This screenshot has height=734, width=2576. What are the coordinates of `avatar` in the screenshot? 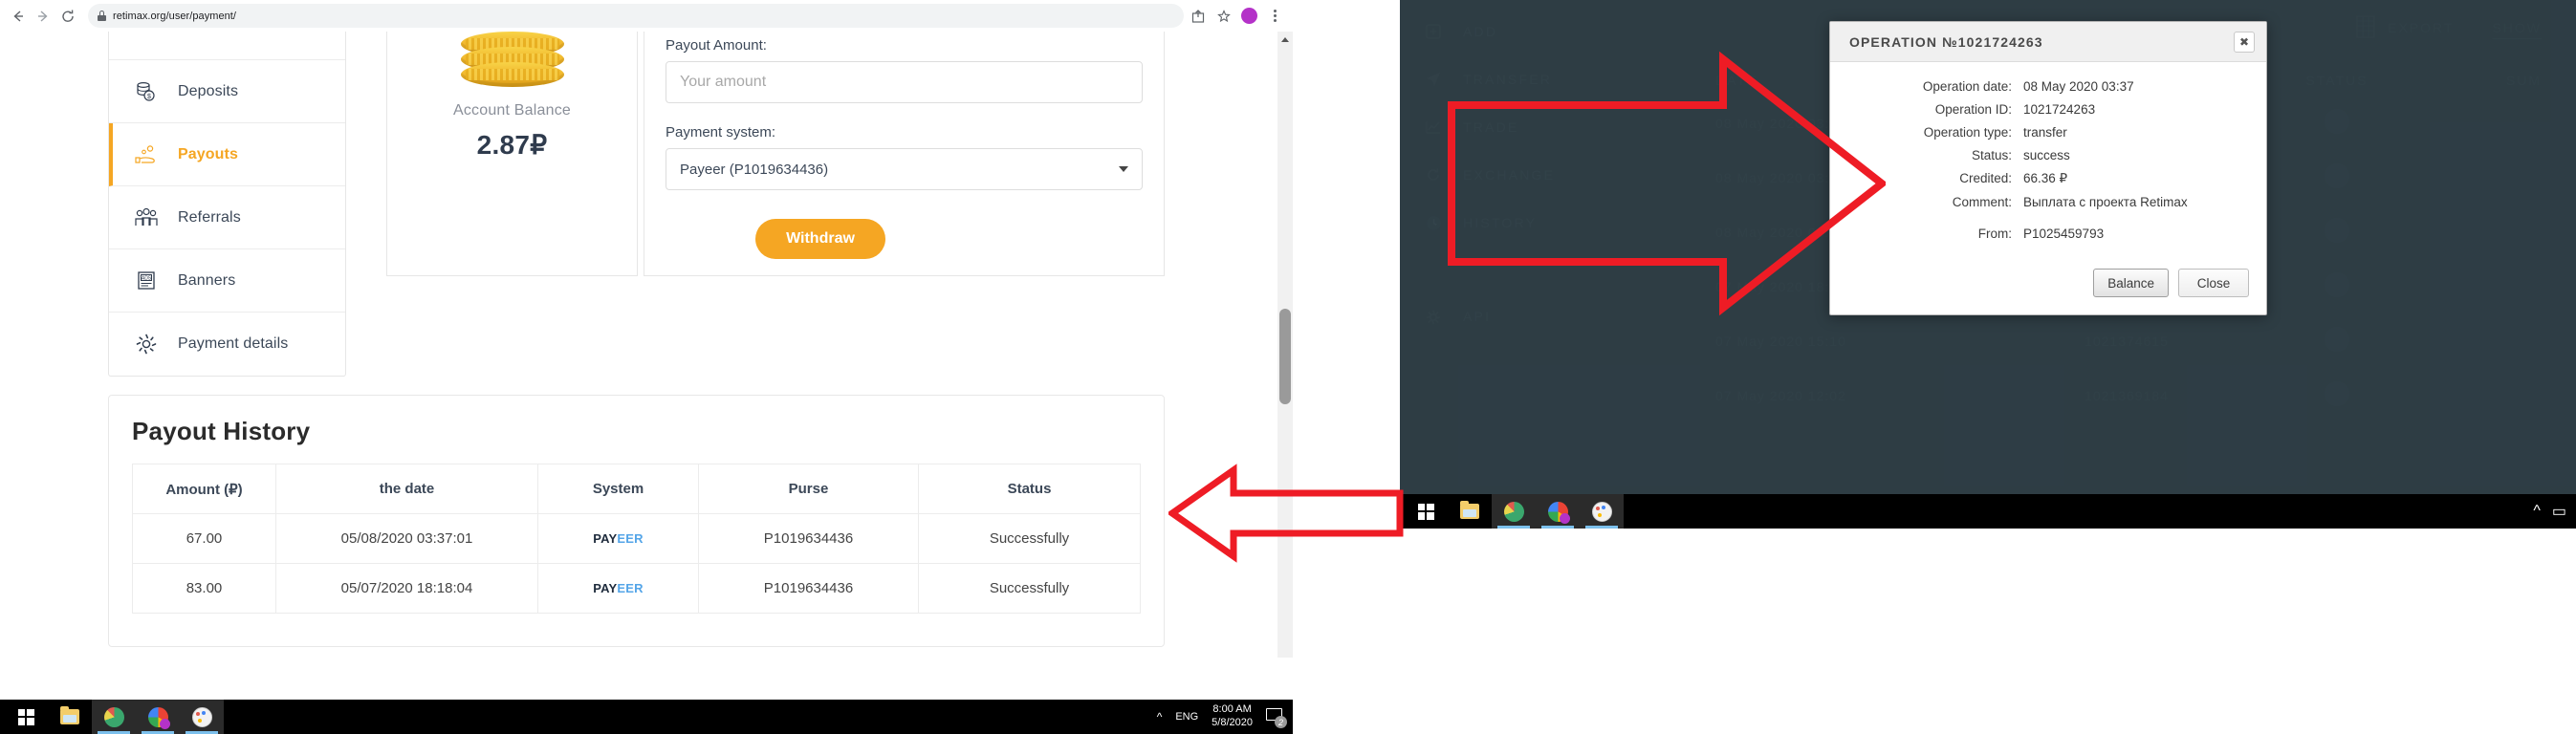 It's located at (1249, 16).